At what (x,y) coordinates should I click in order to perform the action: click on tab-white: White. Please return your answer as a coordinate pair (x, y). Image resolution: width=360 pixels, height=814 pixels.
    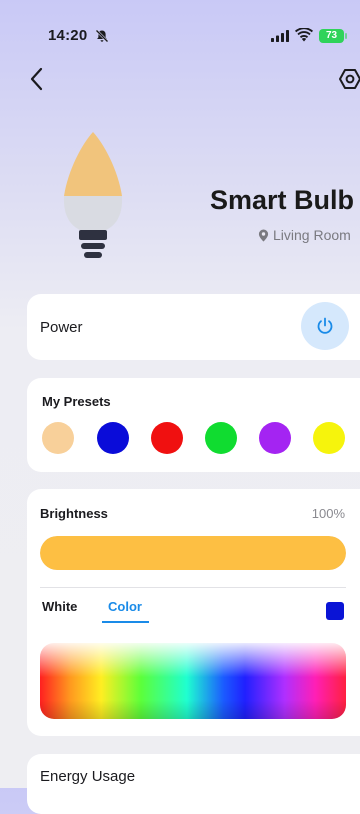
    Looking at the image, I should click on (59, 606).